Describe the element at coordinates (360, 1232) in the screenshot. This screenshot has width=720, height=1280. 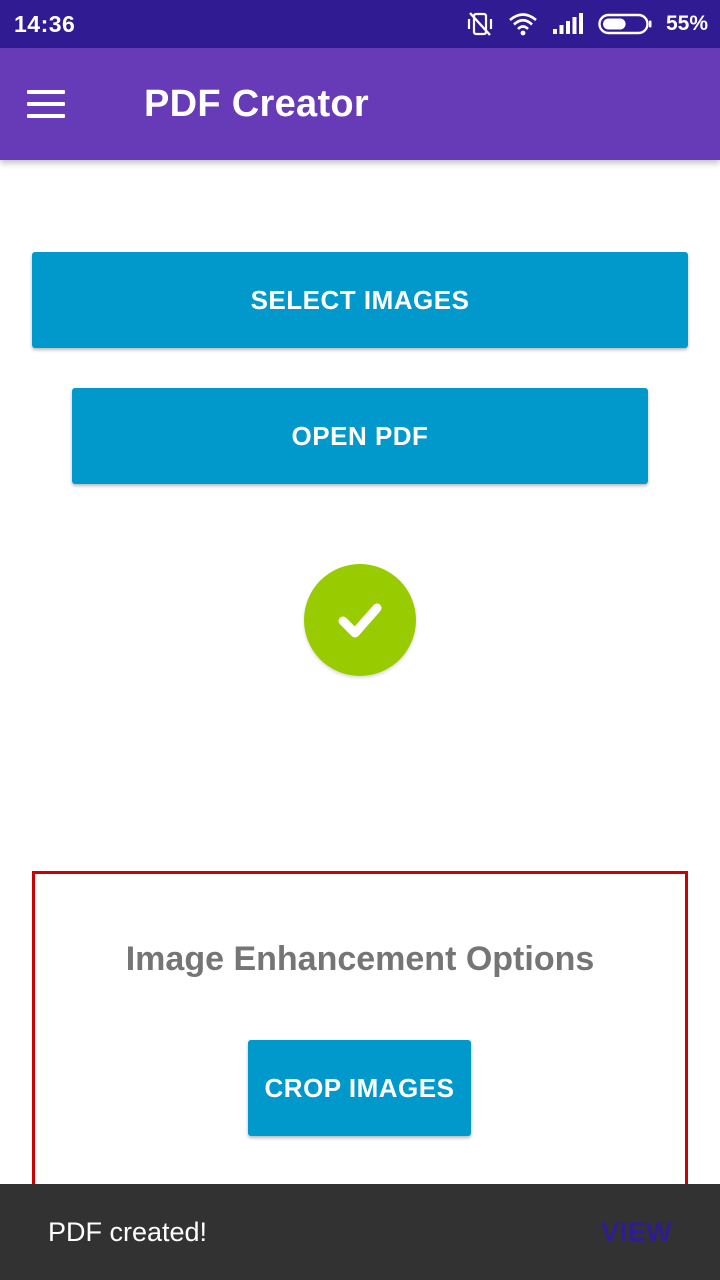
I see `snackbar: PDF created! VIEW` at that location.